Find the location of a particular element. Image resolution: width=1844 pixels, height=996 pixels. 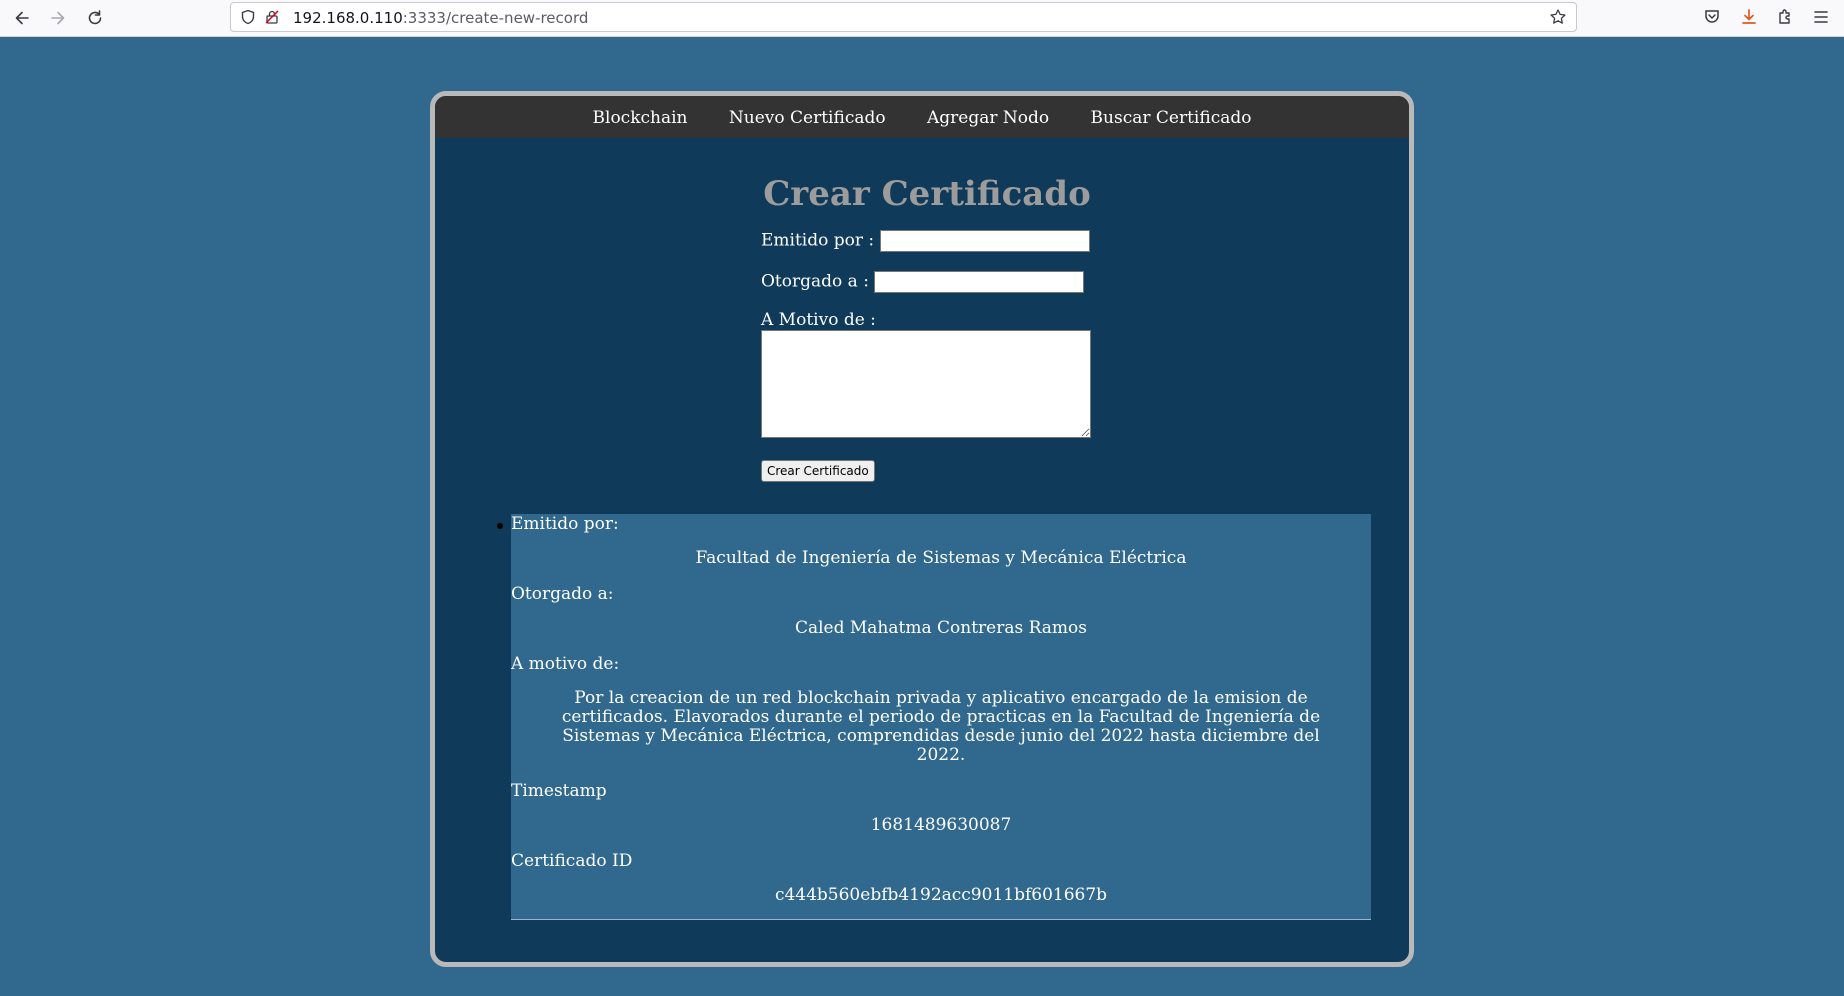

otorgado-row: Otorgado a : is located at coordinates (923, 282).